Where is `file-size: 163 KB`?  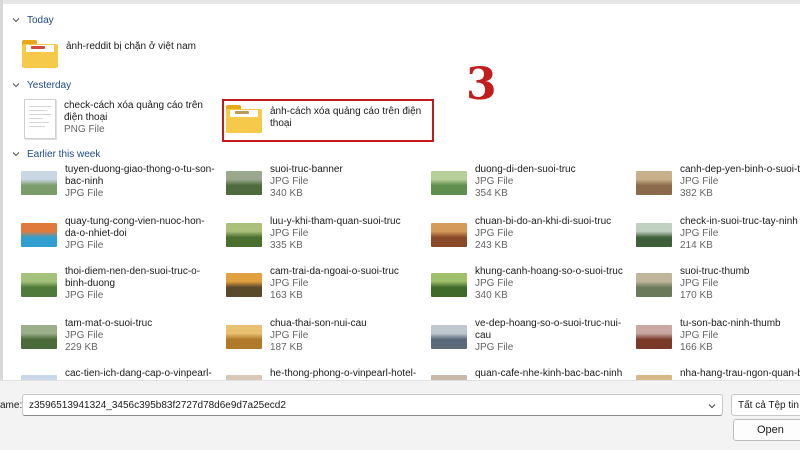
file-size: 163 KB is located at coordinates (286, 295).